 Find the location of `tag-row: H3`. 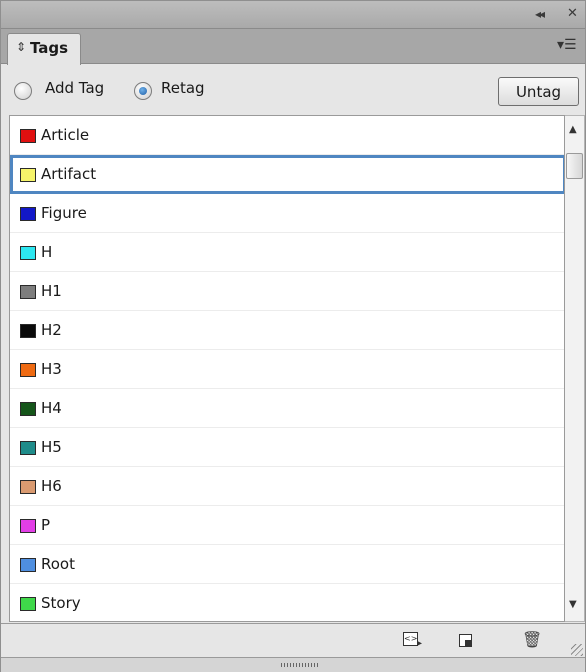

tag-row: H3 is located at coordinates (287, 369).